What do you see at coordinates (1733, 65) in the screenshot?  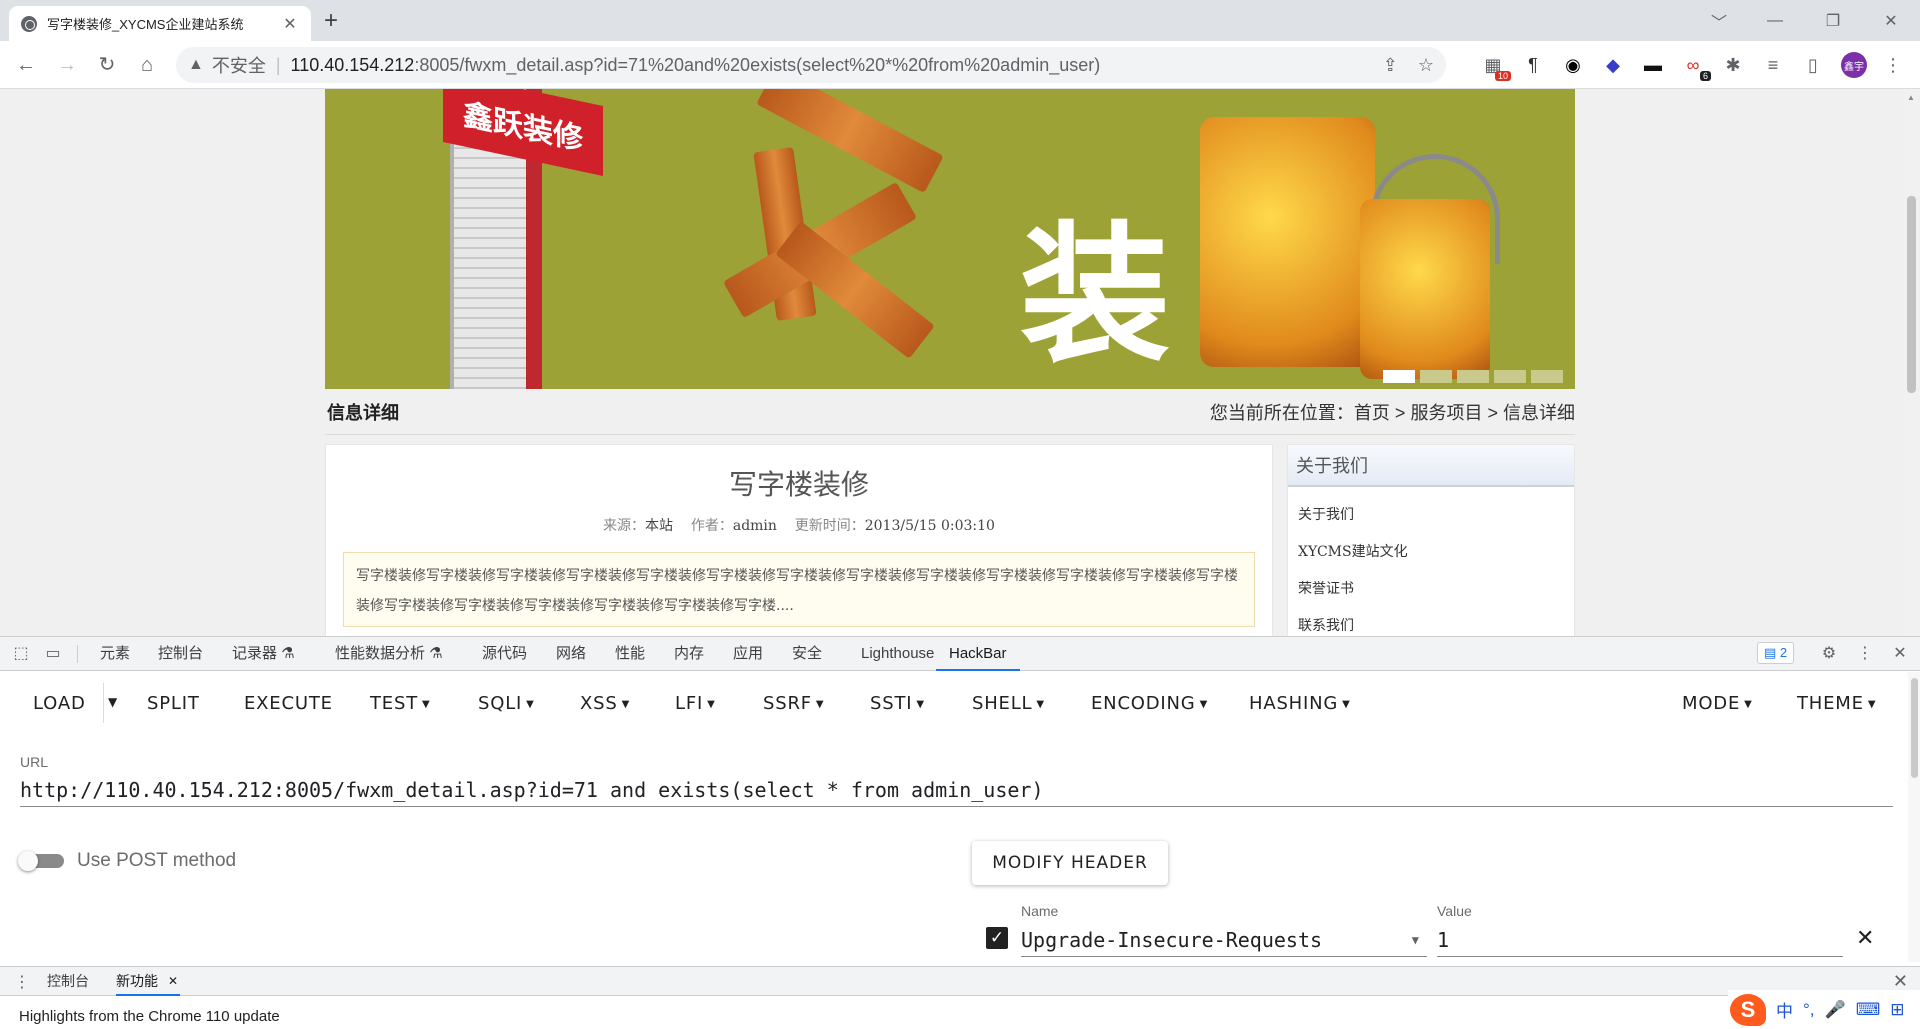 I see `puzzle-extensions-icon: ✱` at bounding box center [1733, 65].